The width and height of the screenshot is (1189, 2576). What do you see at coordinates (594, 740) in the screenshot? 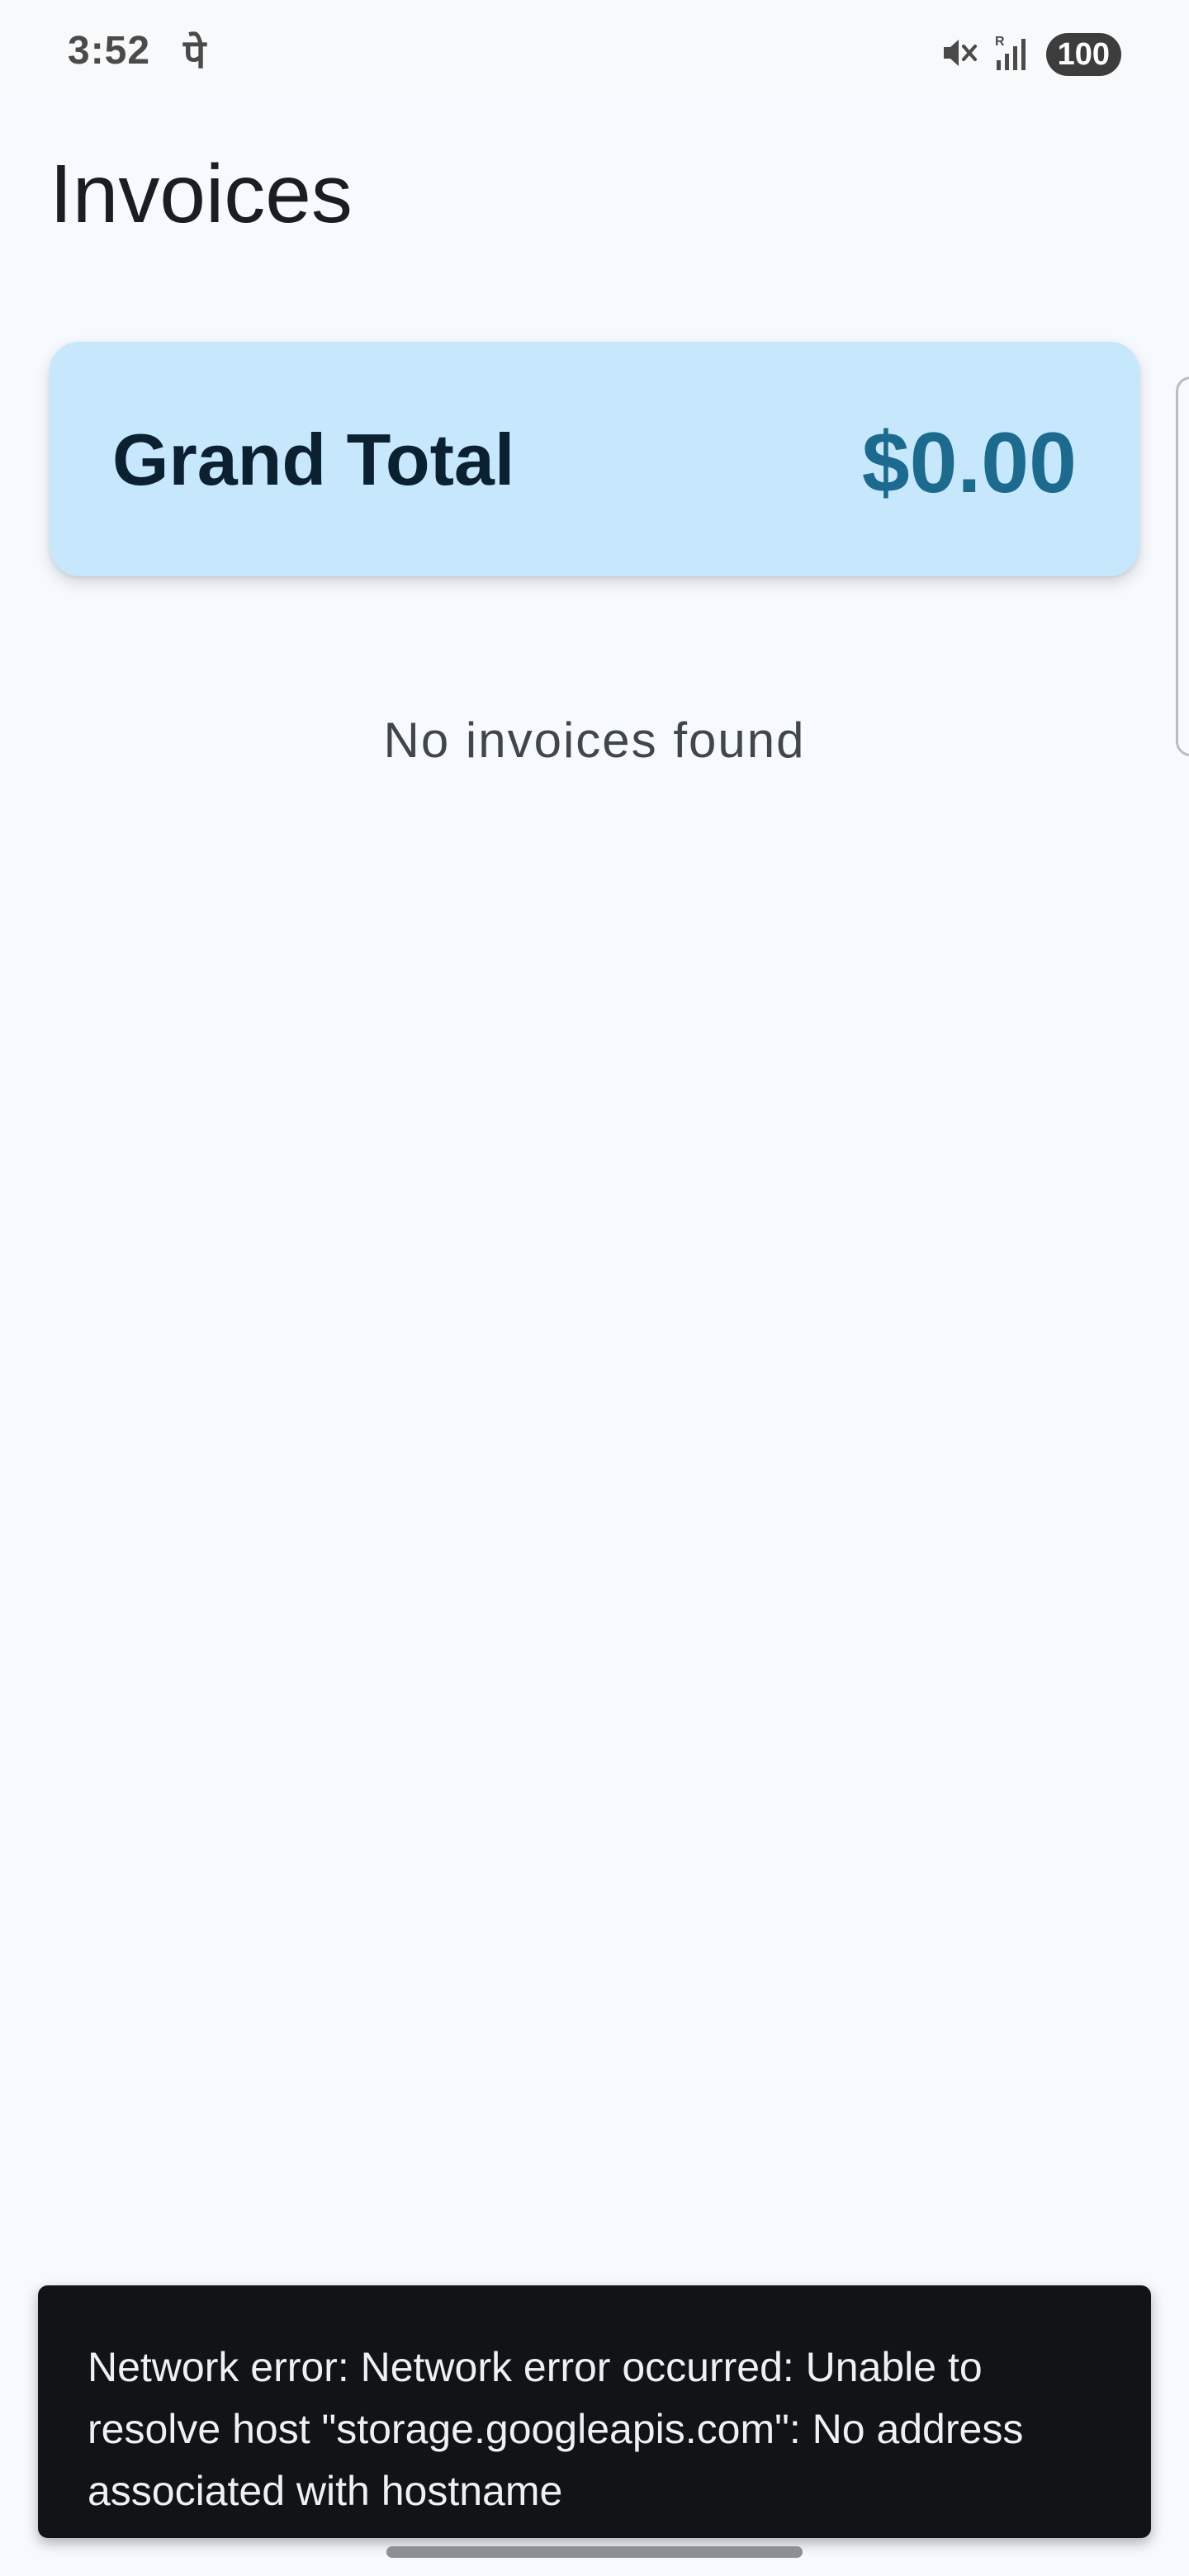
I see `empty-state-message: No invoices found` at bounding box center [594, 740].